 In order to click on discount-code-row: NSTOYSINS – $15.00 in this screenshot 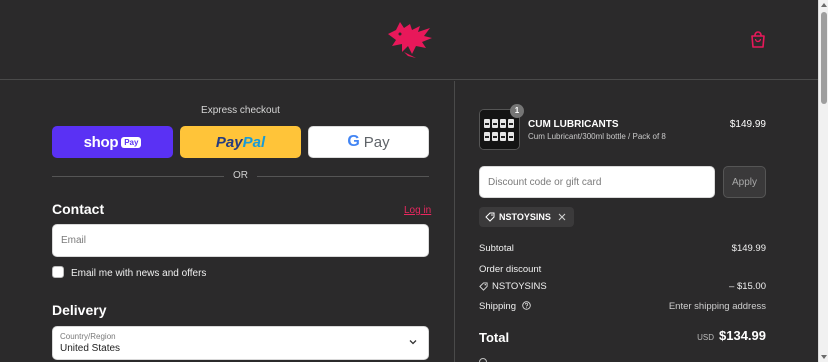, I will do `click(622, 286)`.